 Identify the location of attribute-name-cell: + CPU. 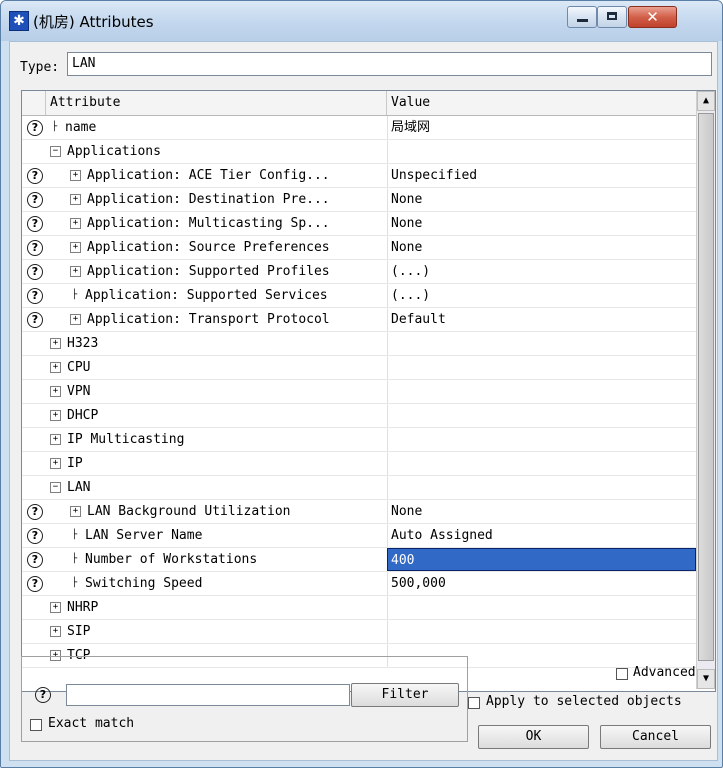
(70, 367).